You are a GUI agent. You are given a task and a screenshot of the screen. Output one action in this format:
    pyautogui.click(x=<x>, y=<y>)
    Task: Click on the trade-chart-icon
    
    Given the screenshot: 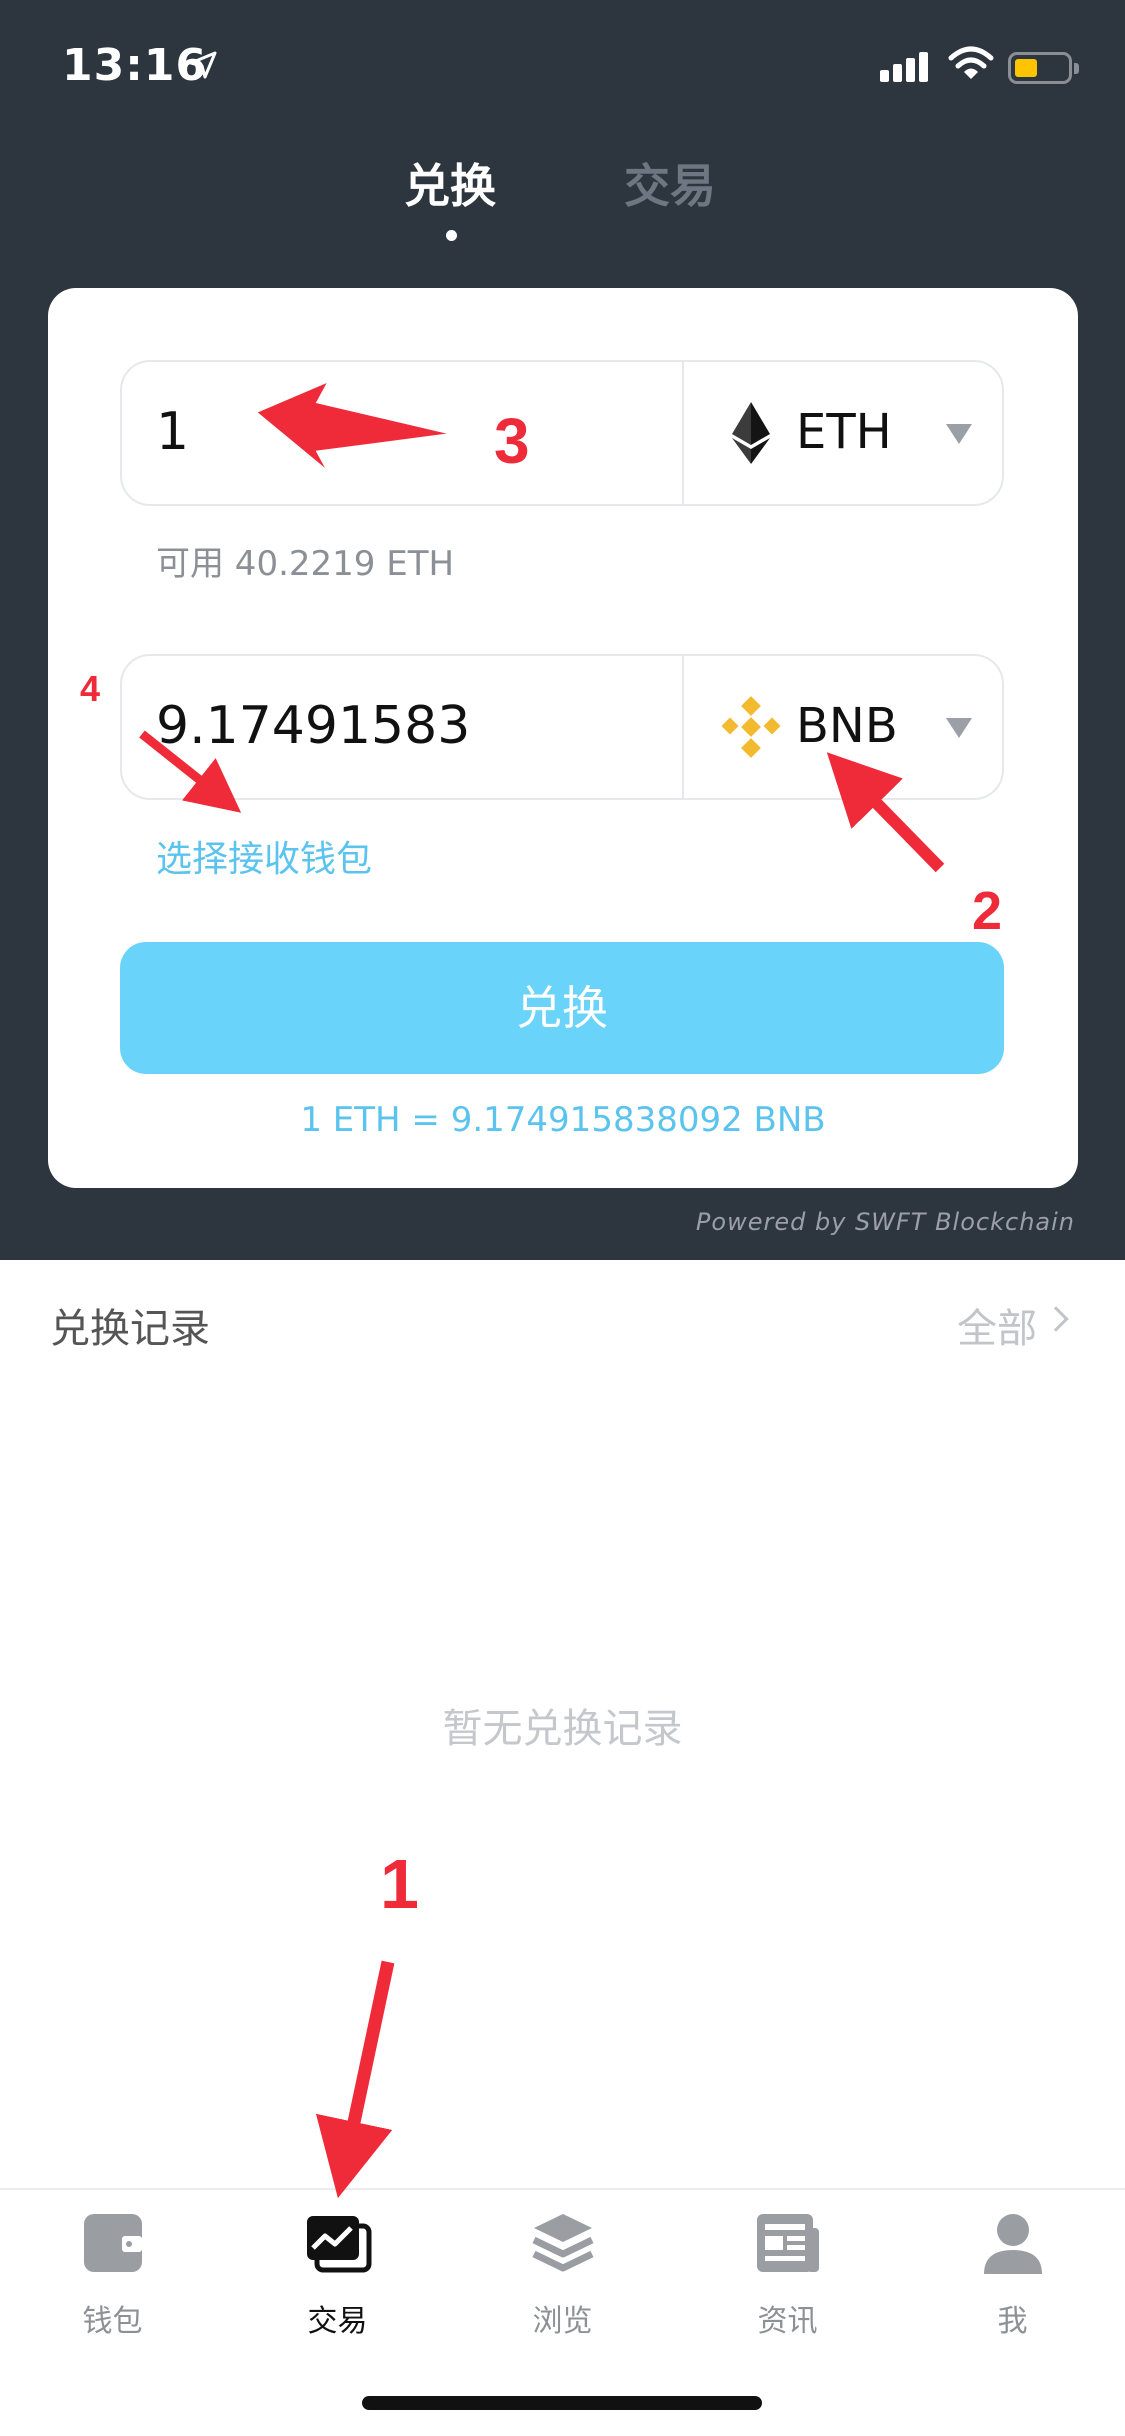 What is the action you would take?
    pyautogui.click(x=339, y=2244)
    